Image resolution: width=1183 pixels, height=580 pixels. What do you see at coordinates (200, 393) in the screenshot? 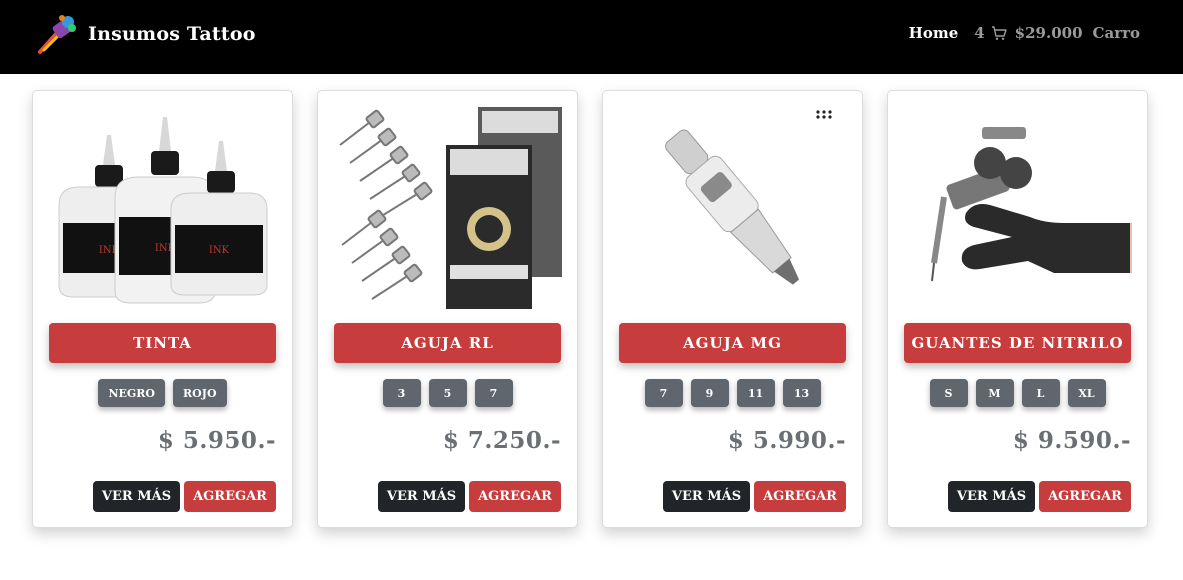
I see `variant-button: ROJO` at bounding box center [200, 393].